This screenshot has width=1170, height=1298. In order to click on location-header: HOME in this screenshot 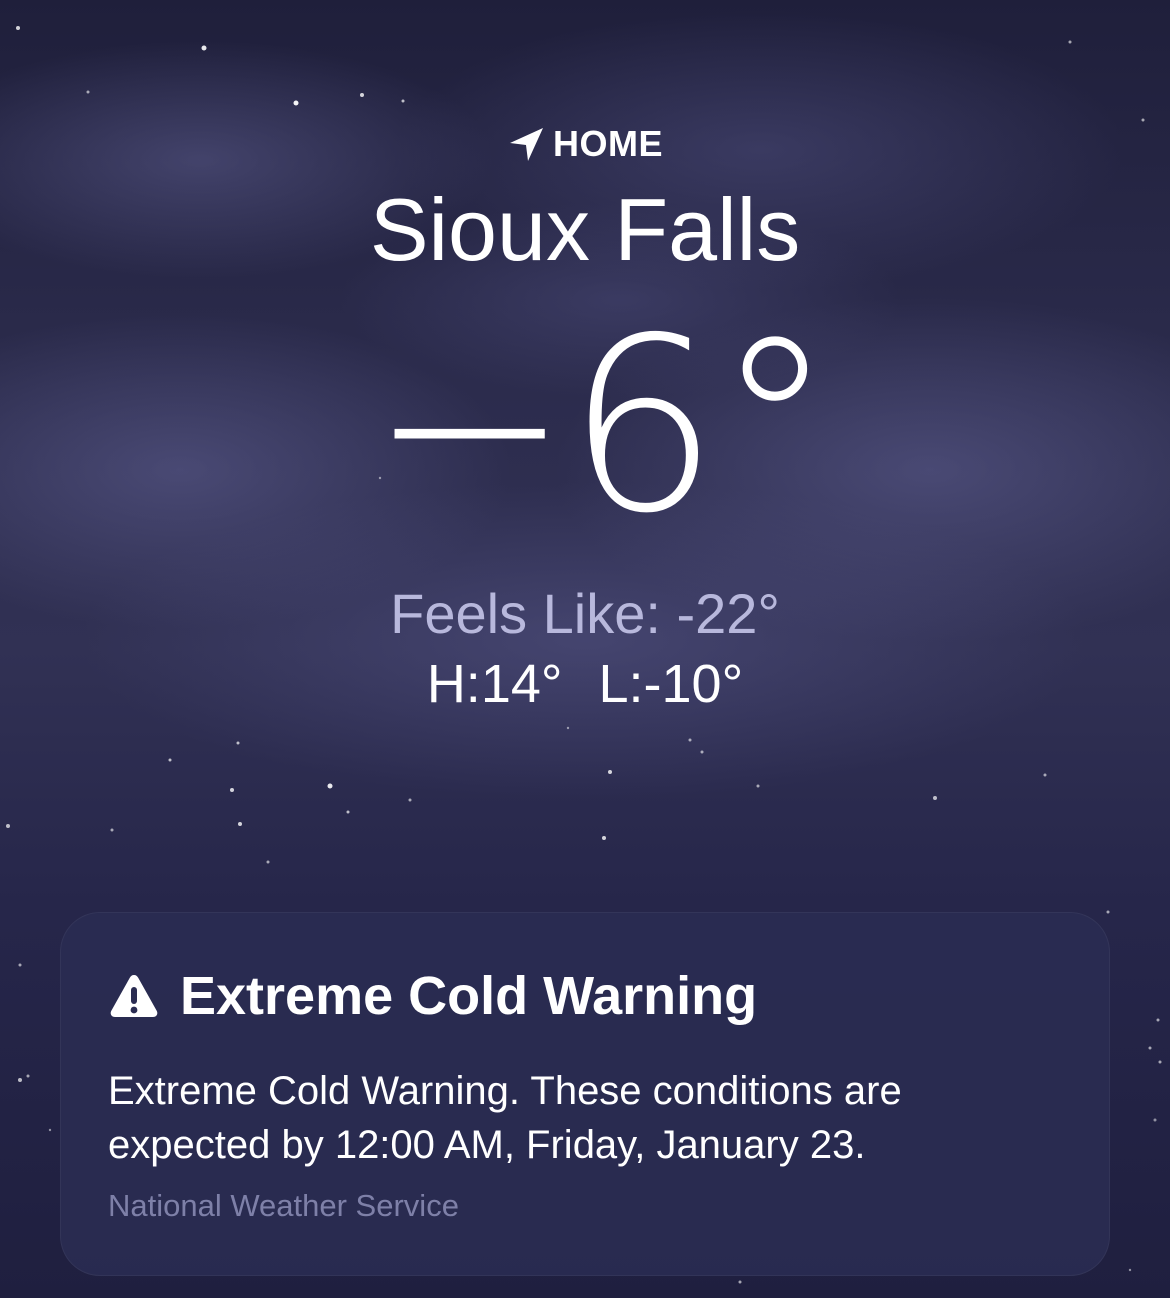, I will do `click(585, 144)`.